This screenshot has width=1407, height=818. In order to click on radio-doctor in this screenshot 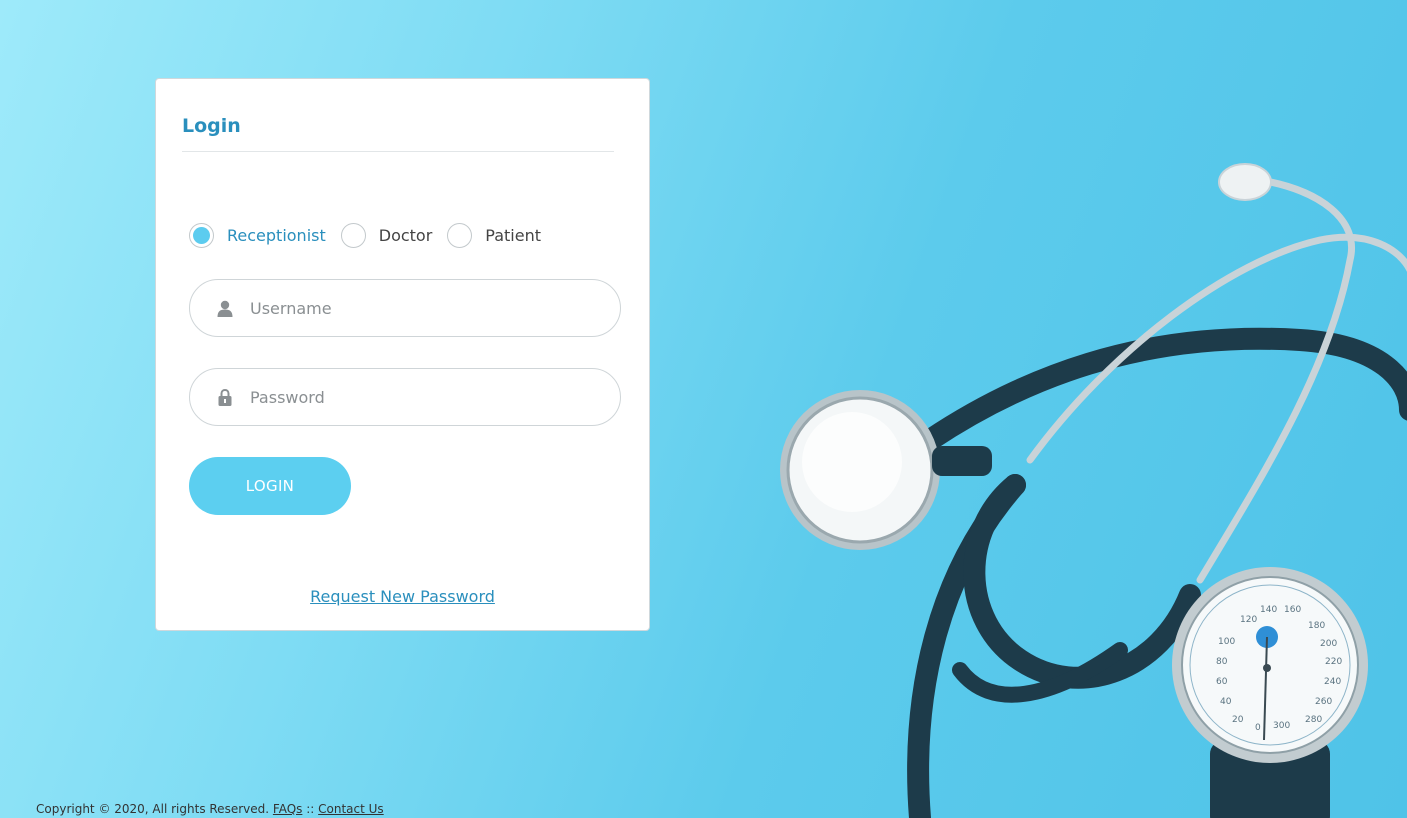, I will do `click(353, 235)`.